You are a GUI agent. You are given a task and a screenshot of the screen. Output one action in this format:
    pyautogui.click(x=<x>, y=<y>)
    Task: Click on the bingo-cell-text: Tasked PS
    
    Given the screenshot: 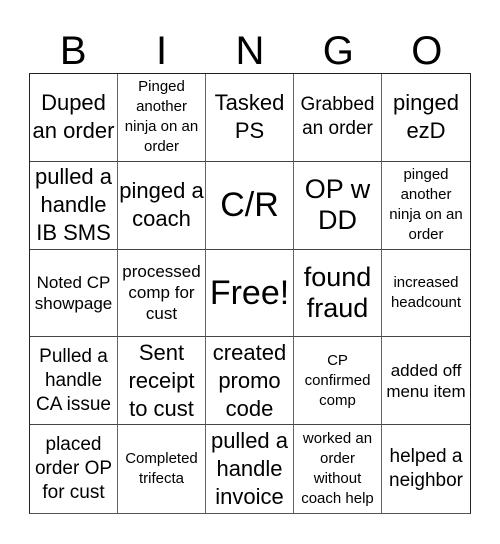 What is the action you would take?
    pyautogui.click(x=249, y=117)
    